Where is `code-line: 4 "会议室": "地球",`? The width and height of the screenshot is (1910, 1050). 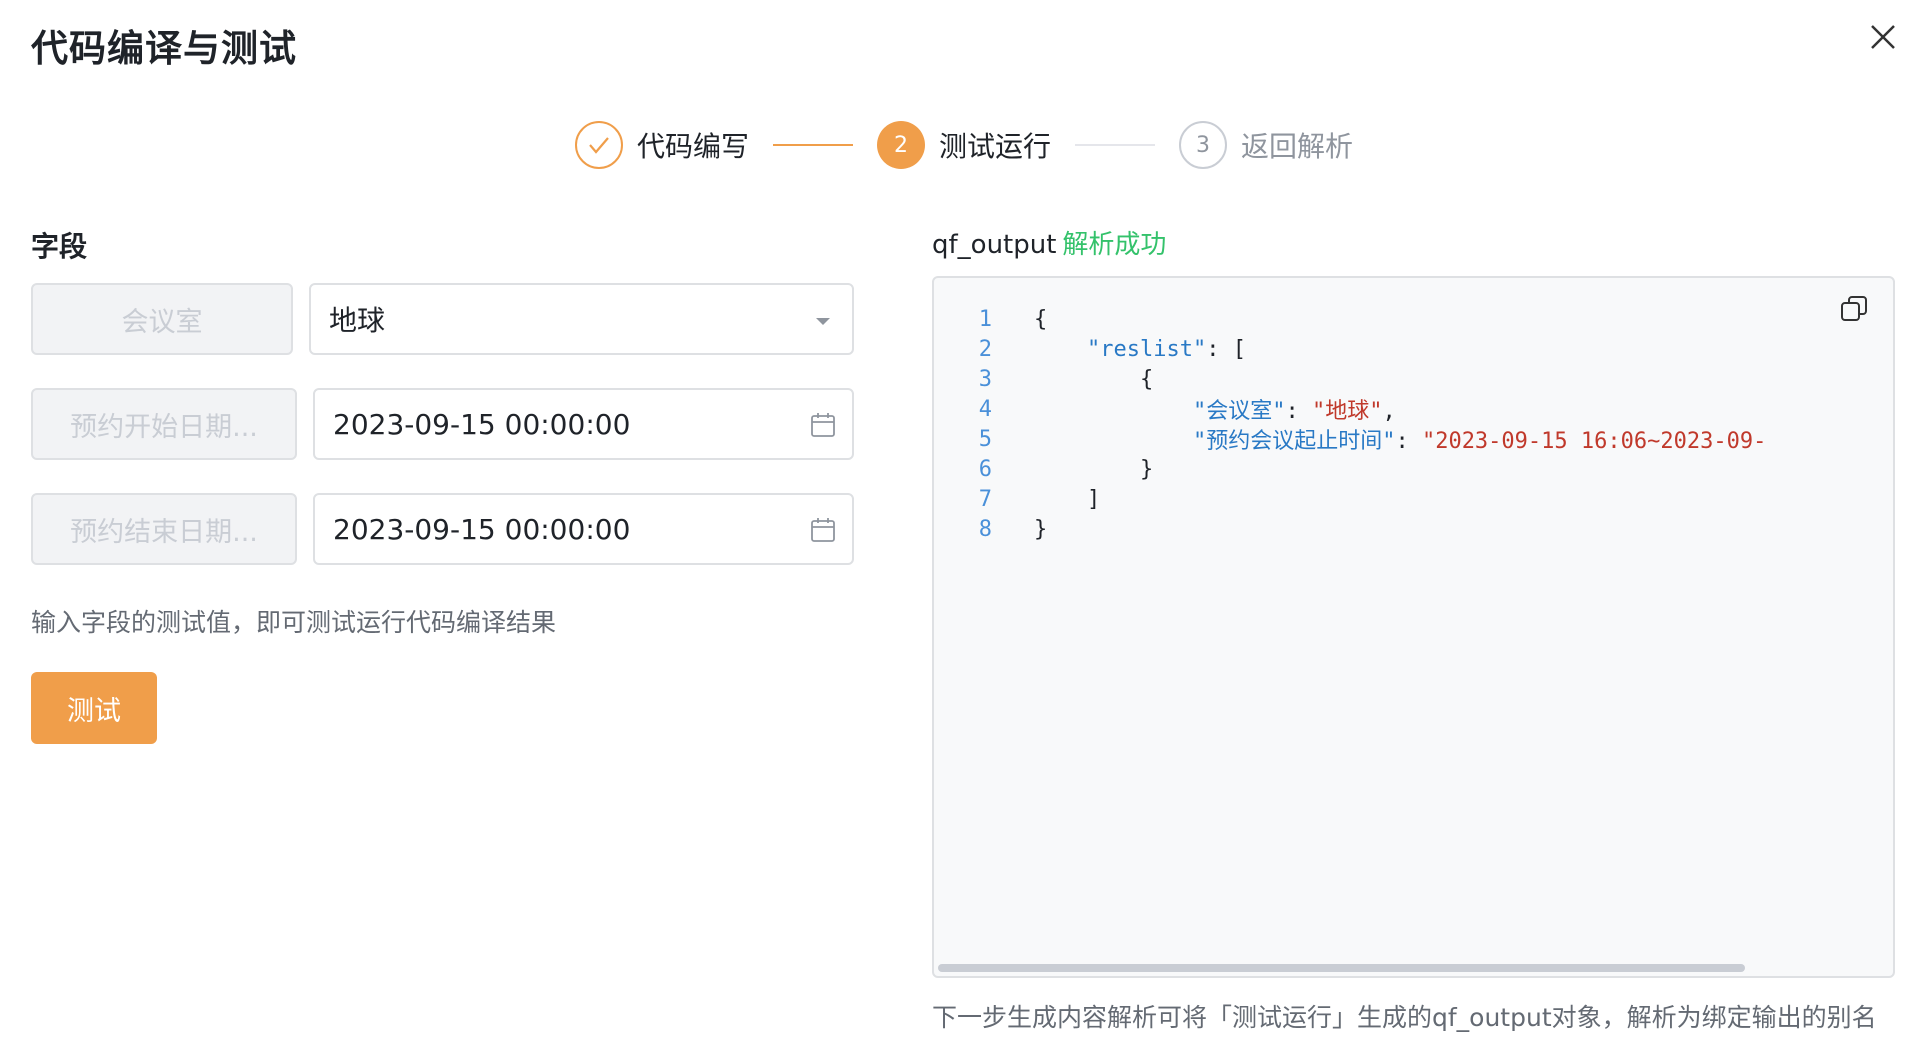 code-line: 4 "会议室": "地球", is located at coordinates (1413, 409).